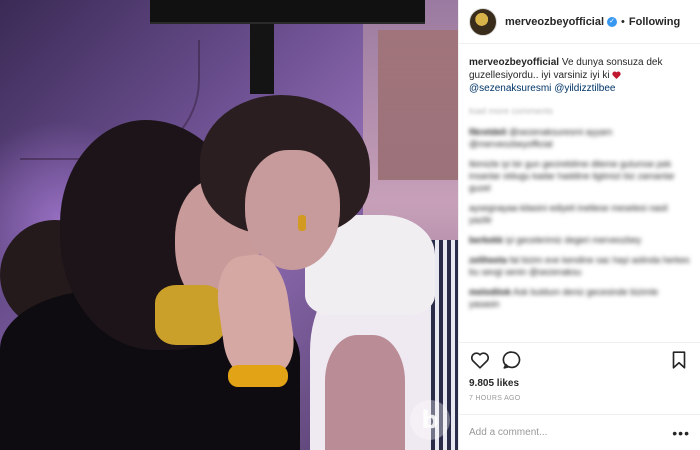 The width and height of the screenshot is (700, 450). What do you see at coordinates (486, 240) in the screenshot?
I see `comment-username: berkekk` at bounding box center [486, 240].